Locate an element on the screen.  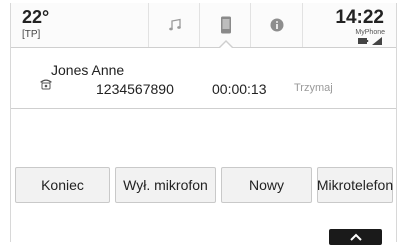
tab-phone is located at coordinates (225, 26).